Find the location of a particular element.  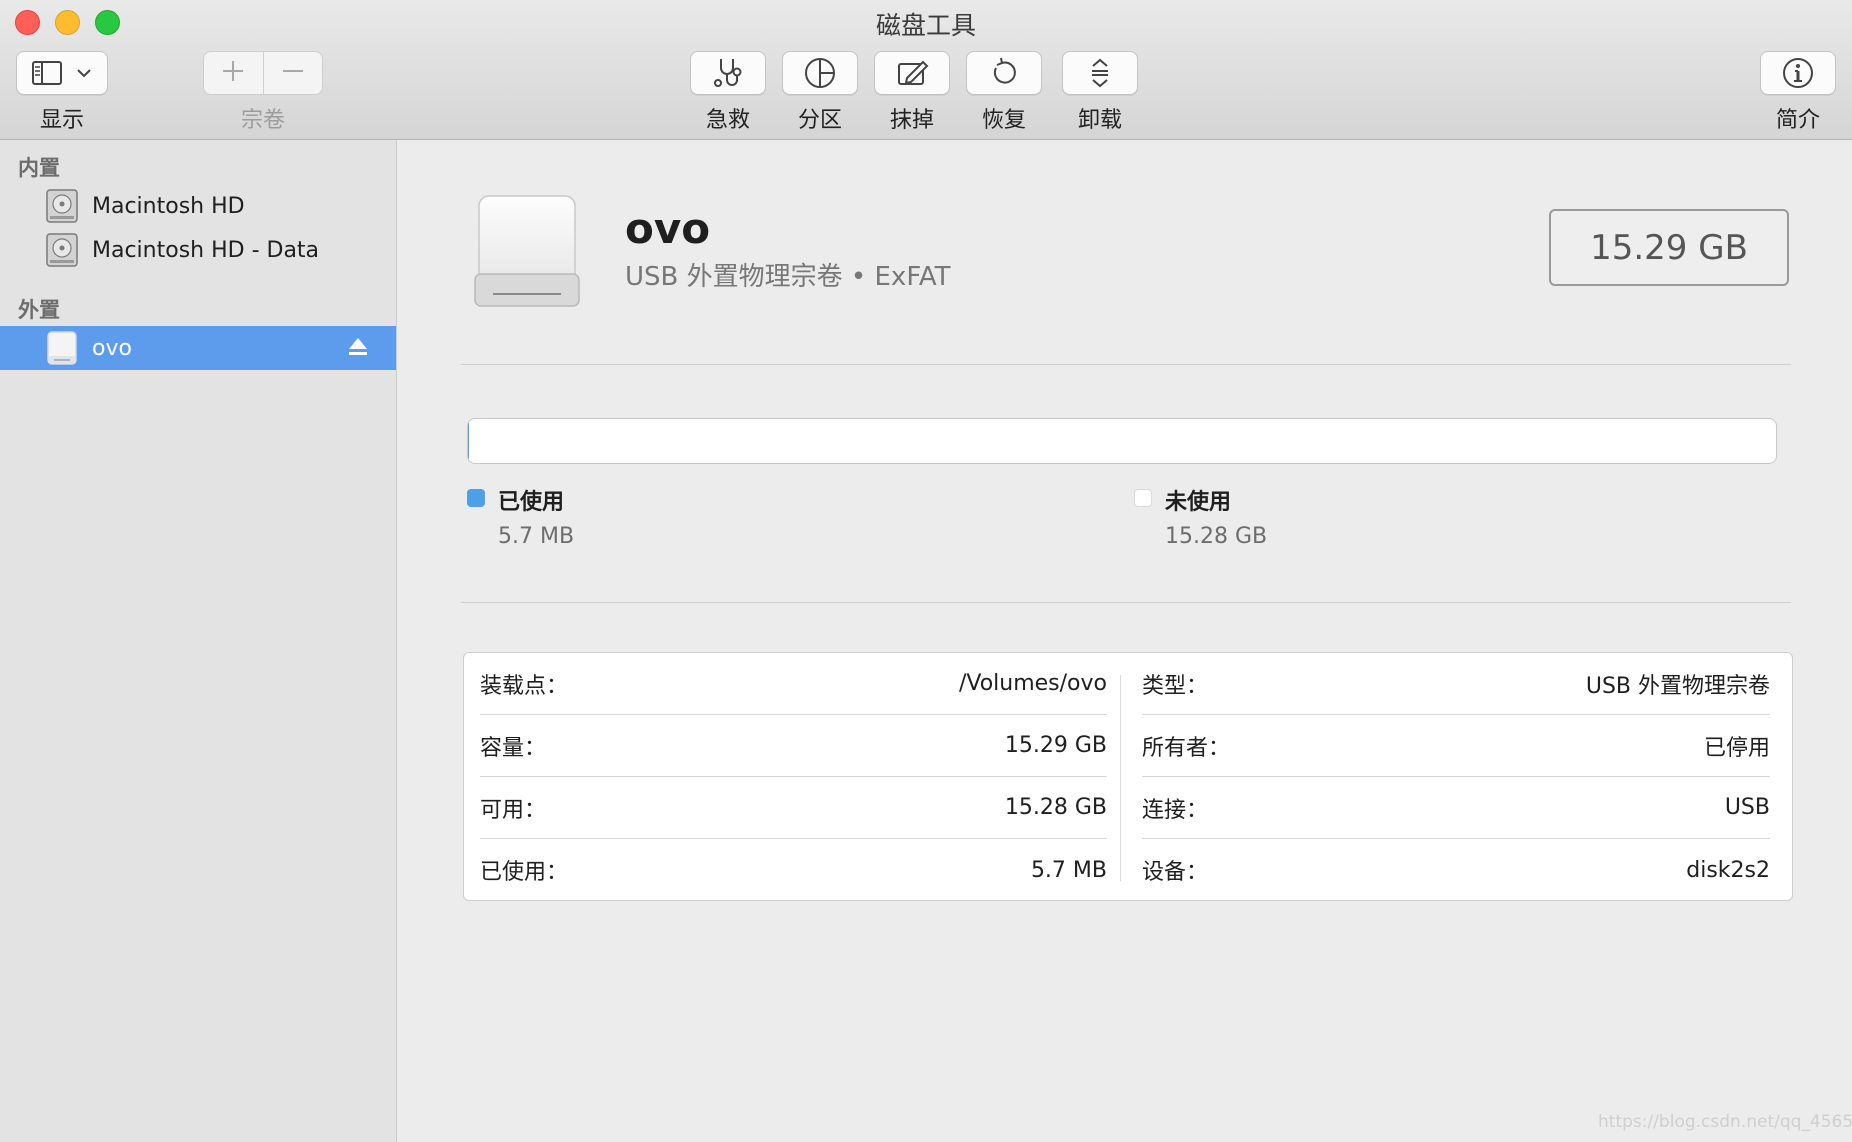

info-label: 所有者： is located at coordinates (1186, 748).